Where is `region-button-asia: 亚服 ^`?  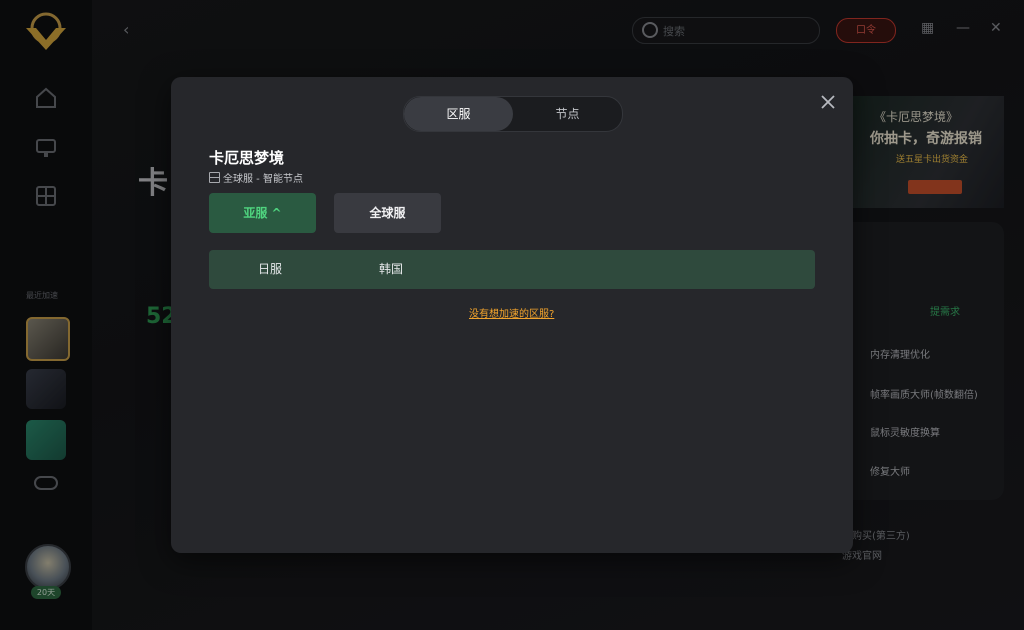 region-button-asia: 亚服 ^ is located at coordinates (262, 213).